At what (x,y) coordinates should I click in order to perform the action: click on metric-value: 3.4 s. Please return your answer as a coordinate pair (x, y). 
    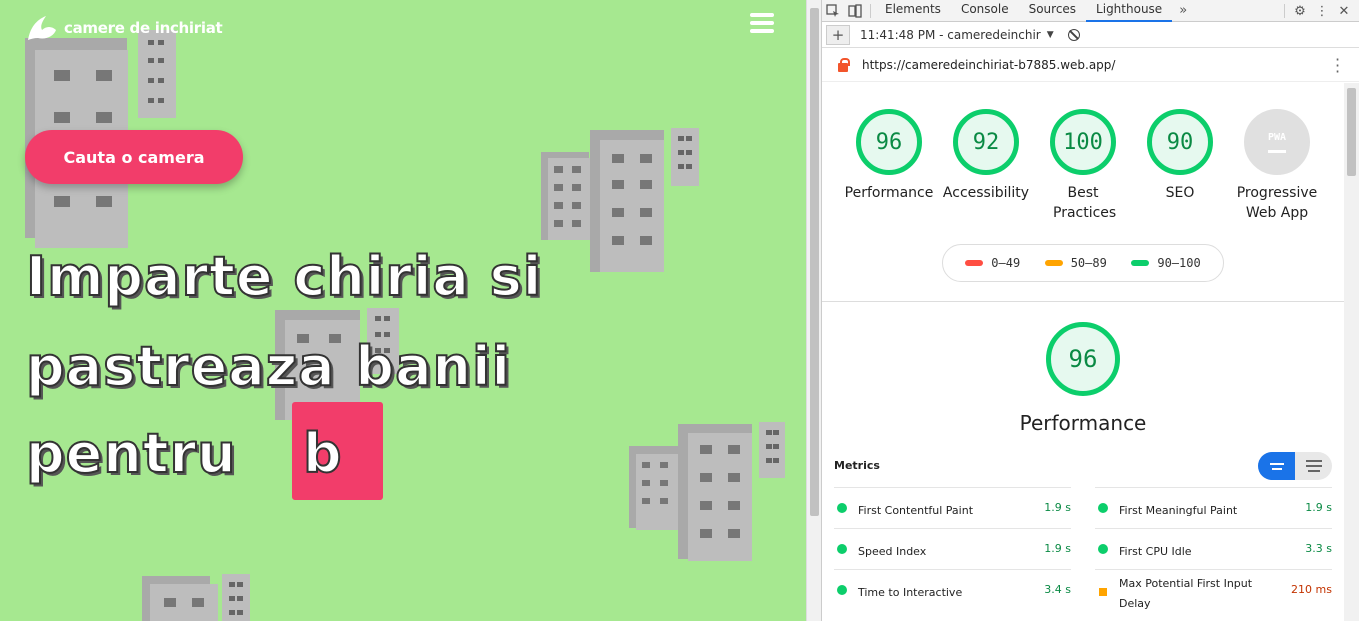
    Looking at the image, I should click on (1057, 589).